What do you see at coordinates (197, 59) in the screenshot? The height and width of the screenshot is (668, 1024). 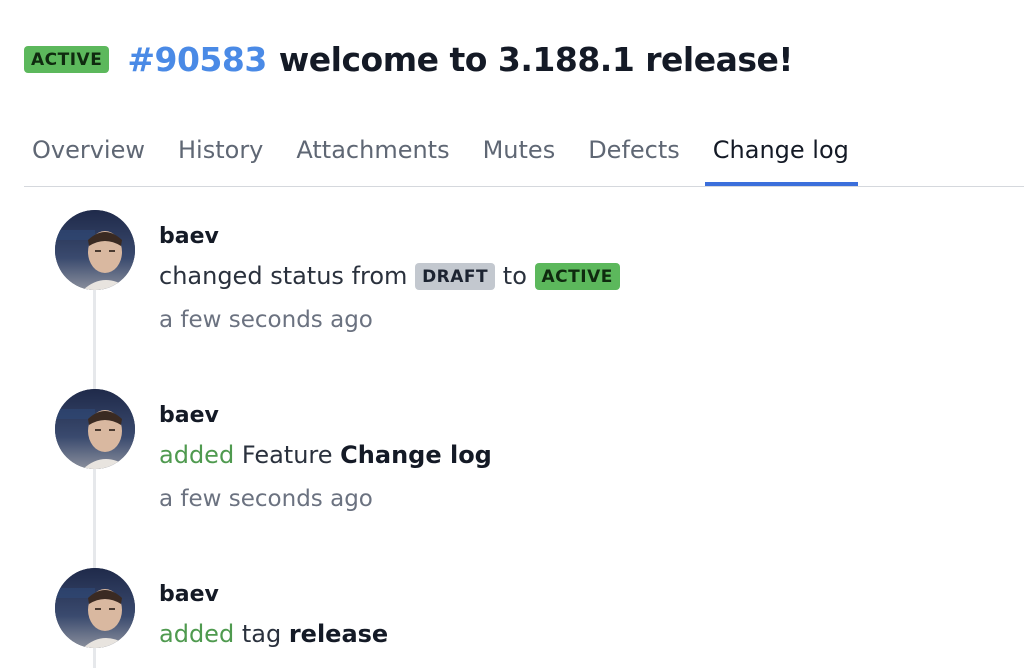 I see `launch-id-link: #90583` at bounding box center [197, 59].